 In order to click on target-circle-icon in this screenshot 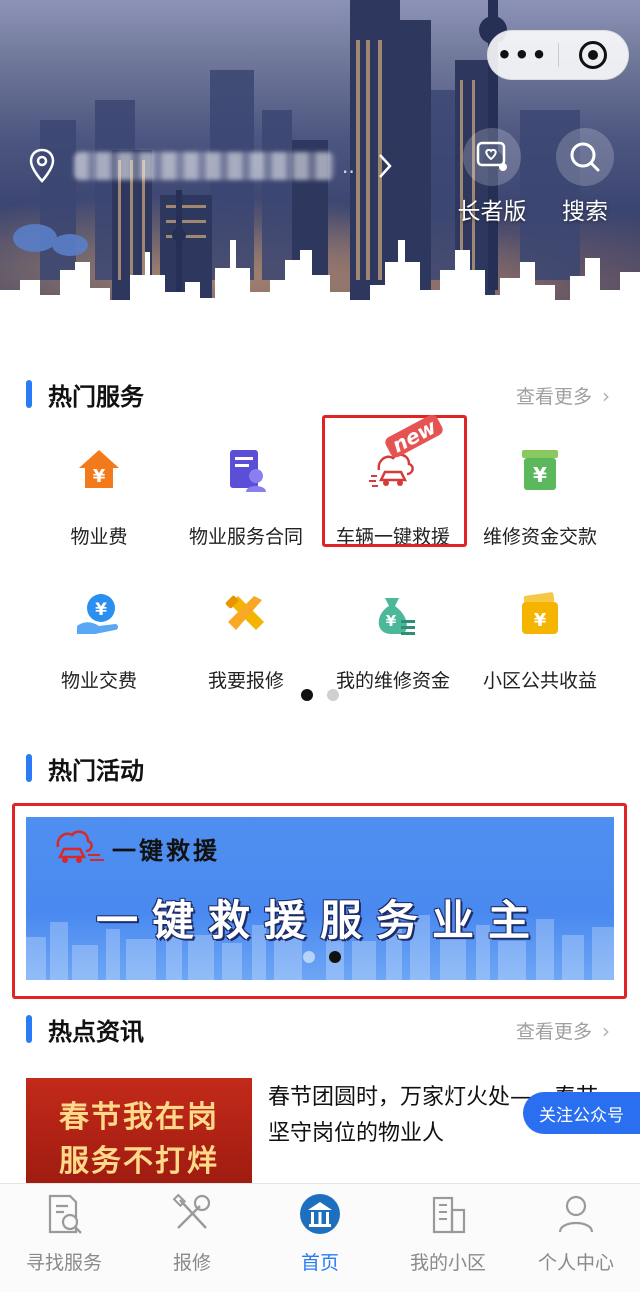, I will do `click(594, 55)`.